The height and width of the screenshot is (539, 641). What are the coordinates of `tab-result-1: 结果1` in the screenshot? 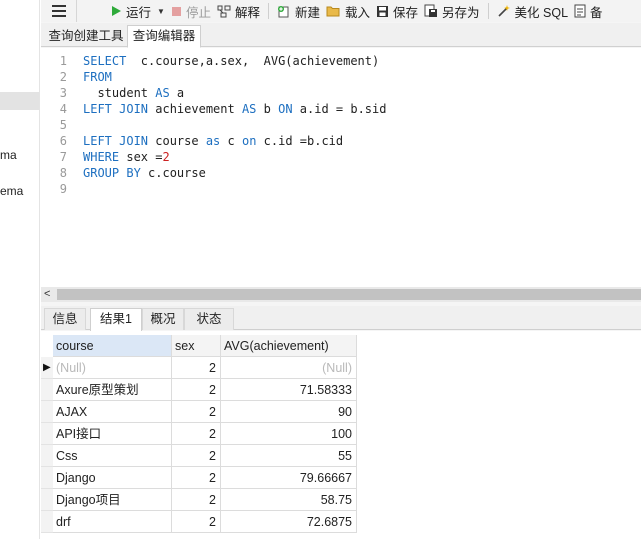 It's located at (116, 319).